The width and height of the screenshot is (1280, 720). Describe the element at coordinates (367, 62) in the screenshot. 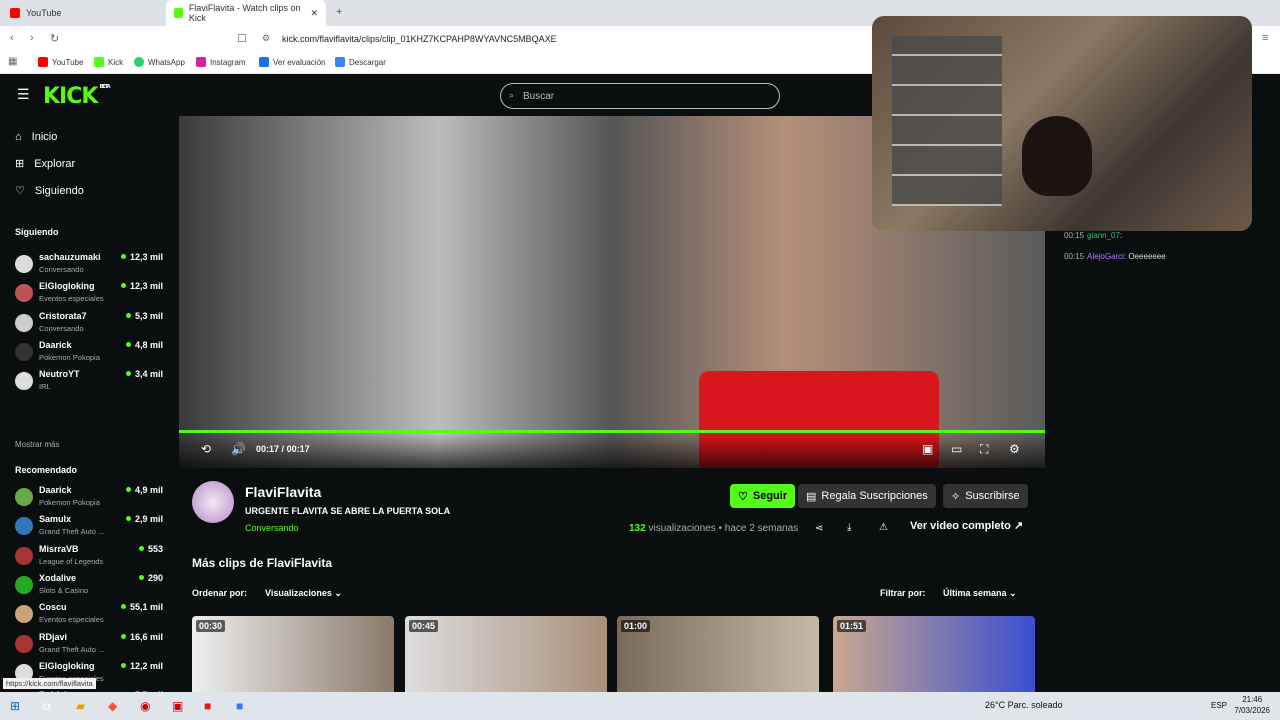

I see `bookmark-label: Descargar` at that location.